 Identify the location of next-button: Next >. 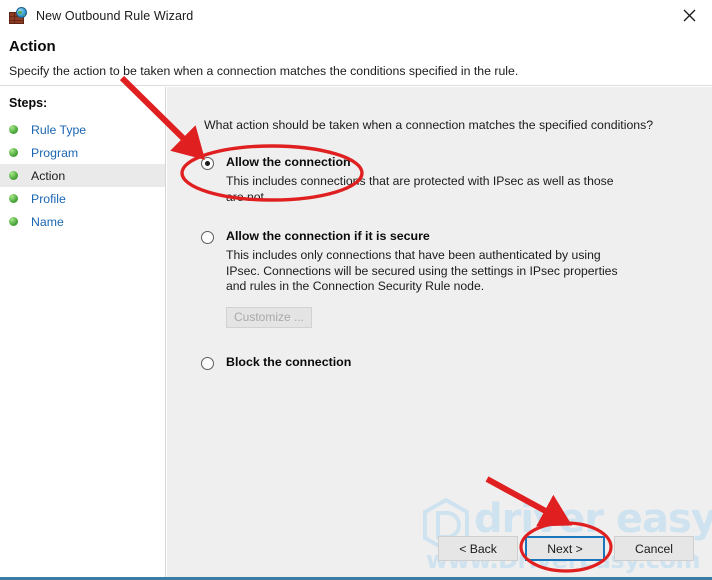
(565, 548).